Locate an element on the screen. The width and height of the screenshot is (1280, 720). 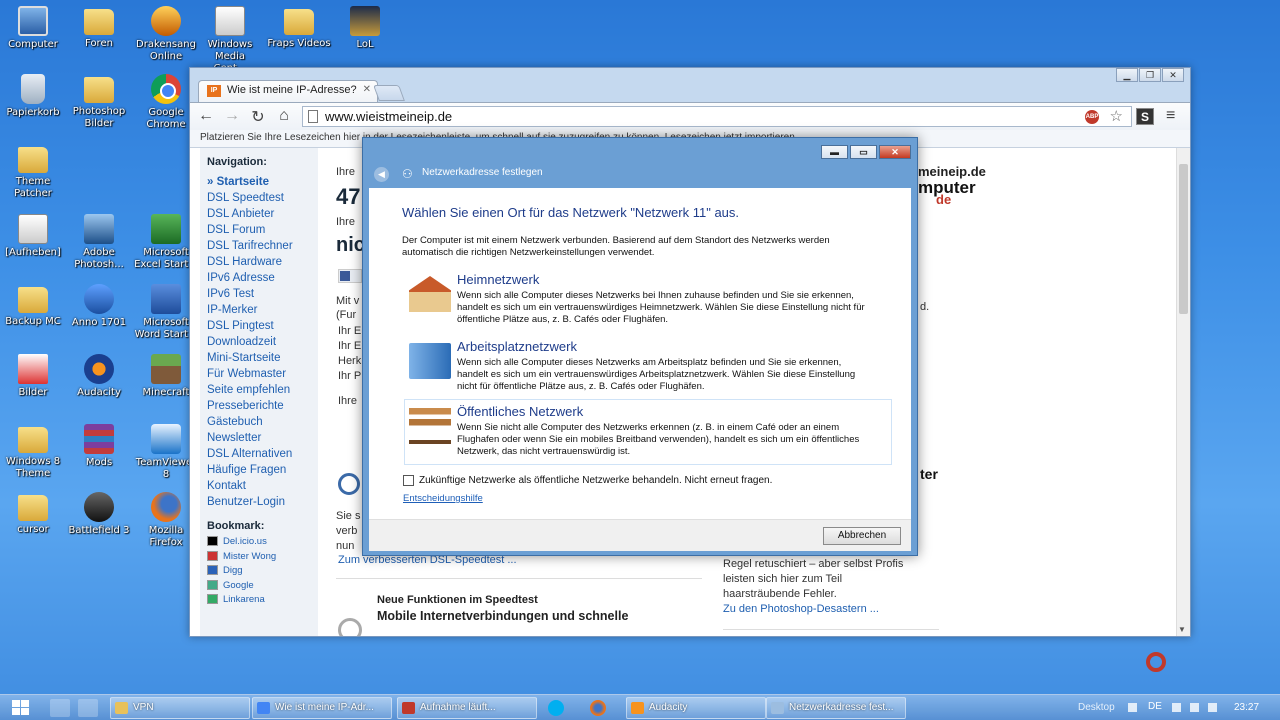
tray-arrow-icon is located at coordinates (1132, 707).